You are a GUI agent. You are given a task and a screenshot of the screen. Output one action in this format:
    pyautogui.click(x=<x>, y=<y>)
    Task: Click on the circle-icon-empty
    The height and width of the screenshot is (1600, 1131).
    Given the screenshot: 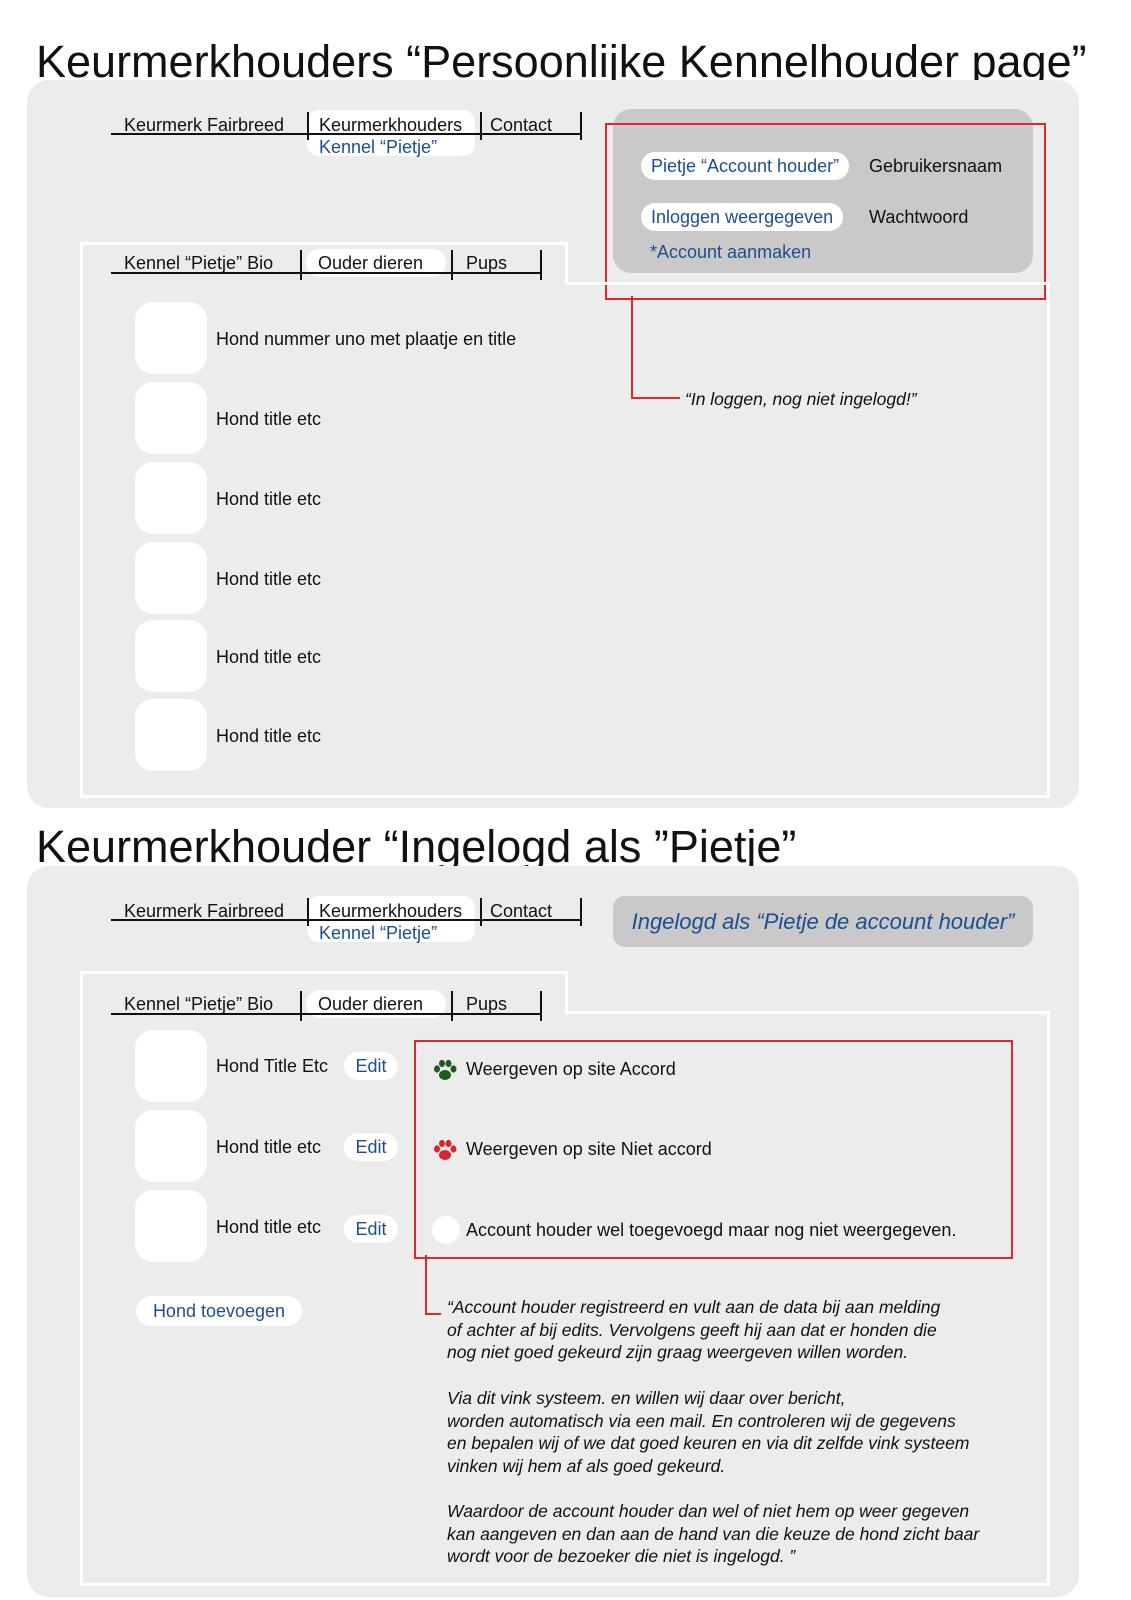 What is the action you would take?
    pyautogui.click(x=446, y=1230)
    